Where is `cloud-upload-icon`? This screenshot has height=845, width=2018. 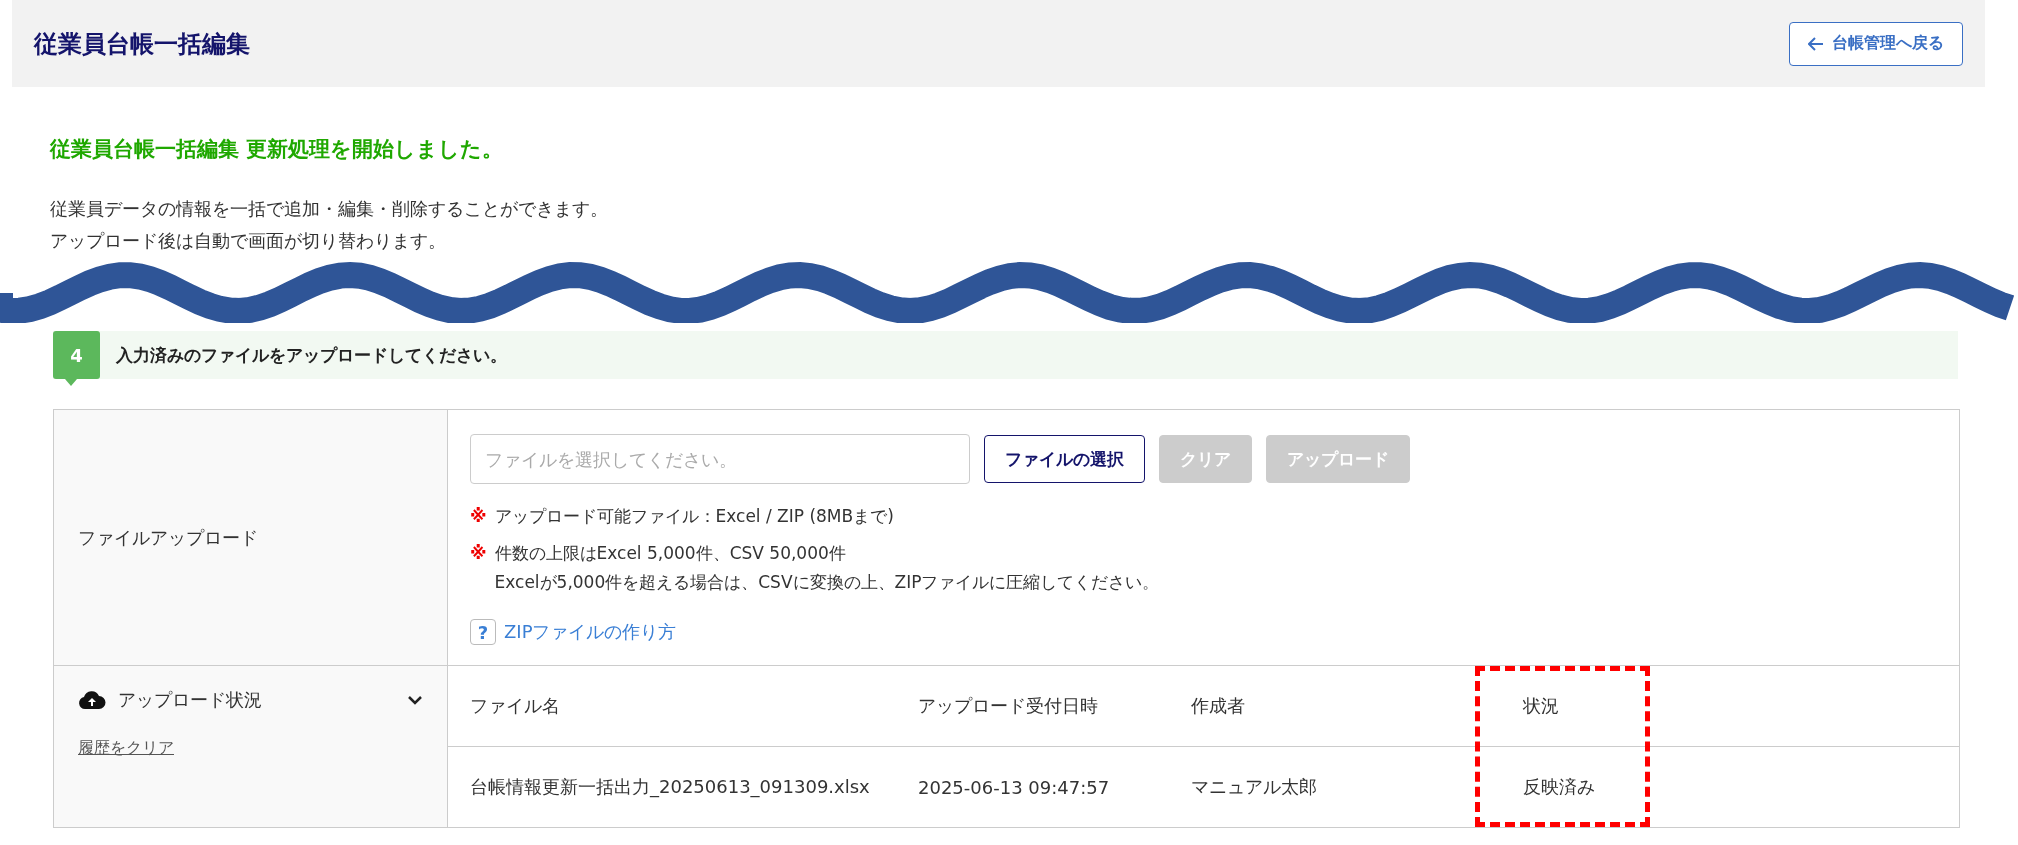
cloud-upload-icon is located at coordinates (92, 700).